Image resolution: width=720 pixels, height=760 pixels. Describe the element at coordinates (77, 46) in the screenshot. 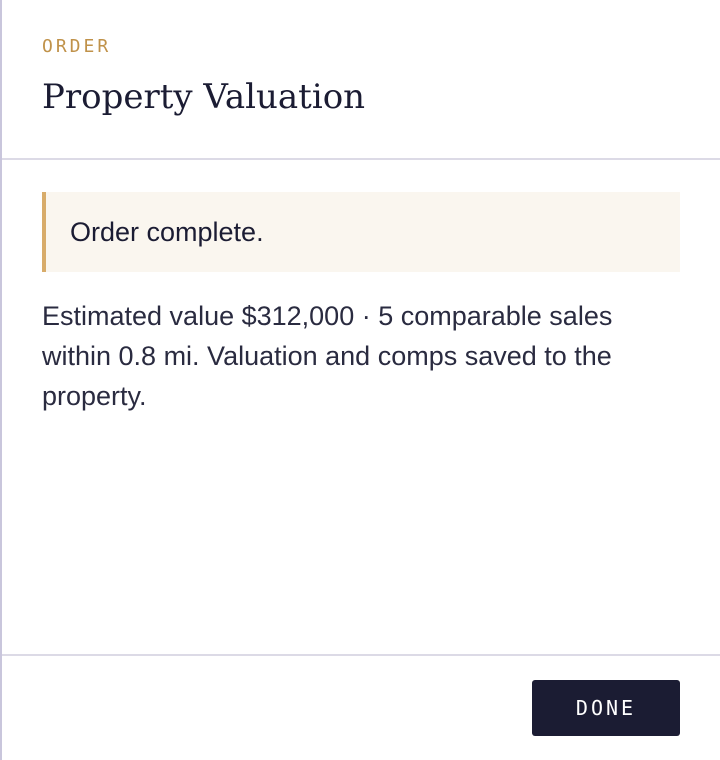

I see `section-eyebrow: ORDER` at that location.